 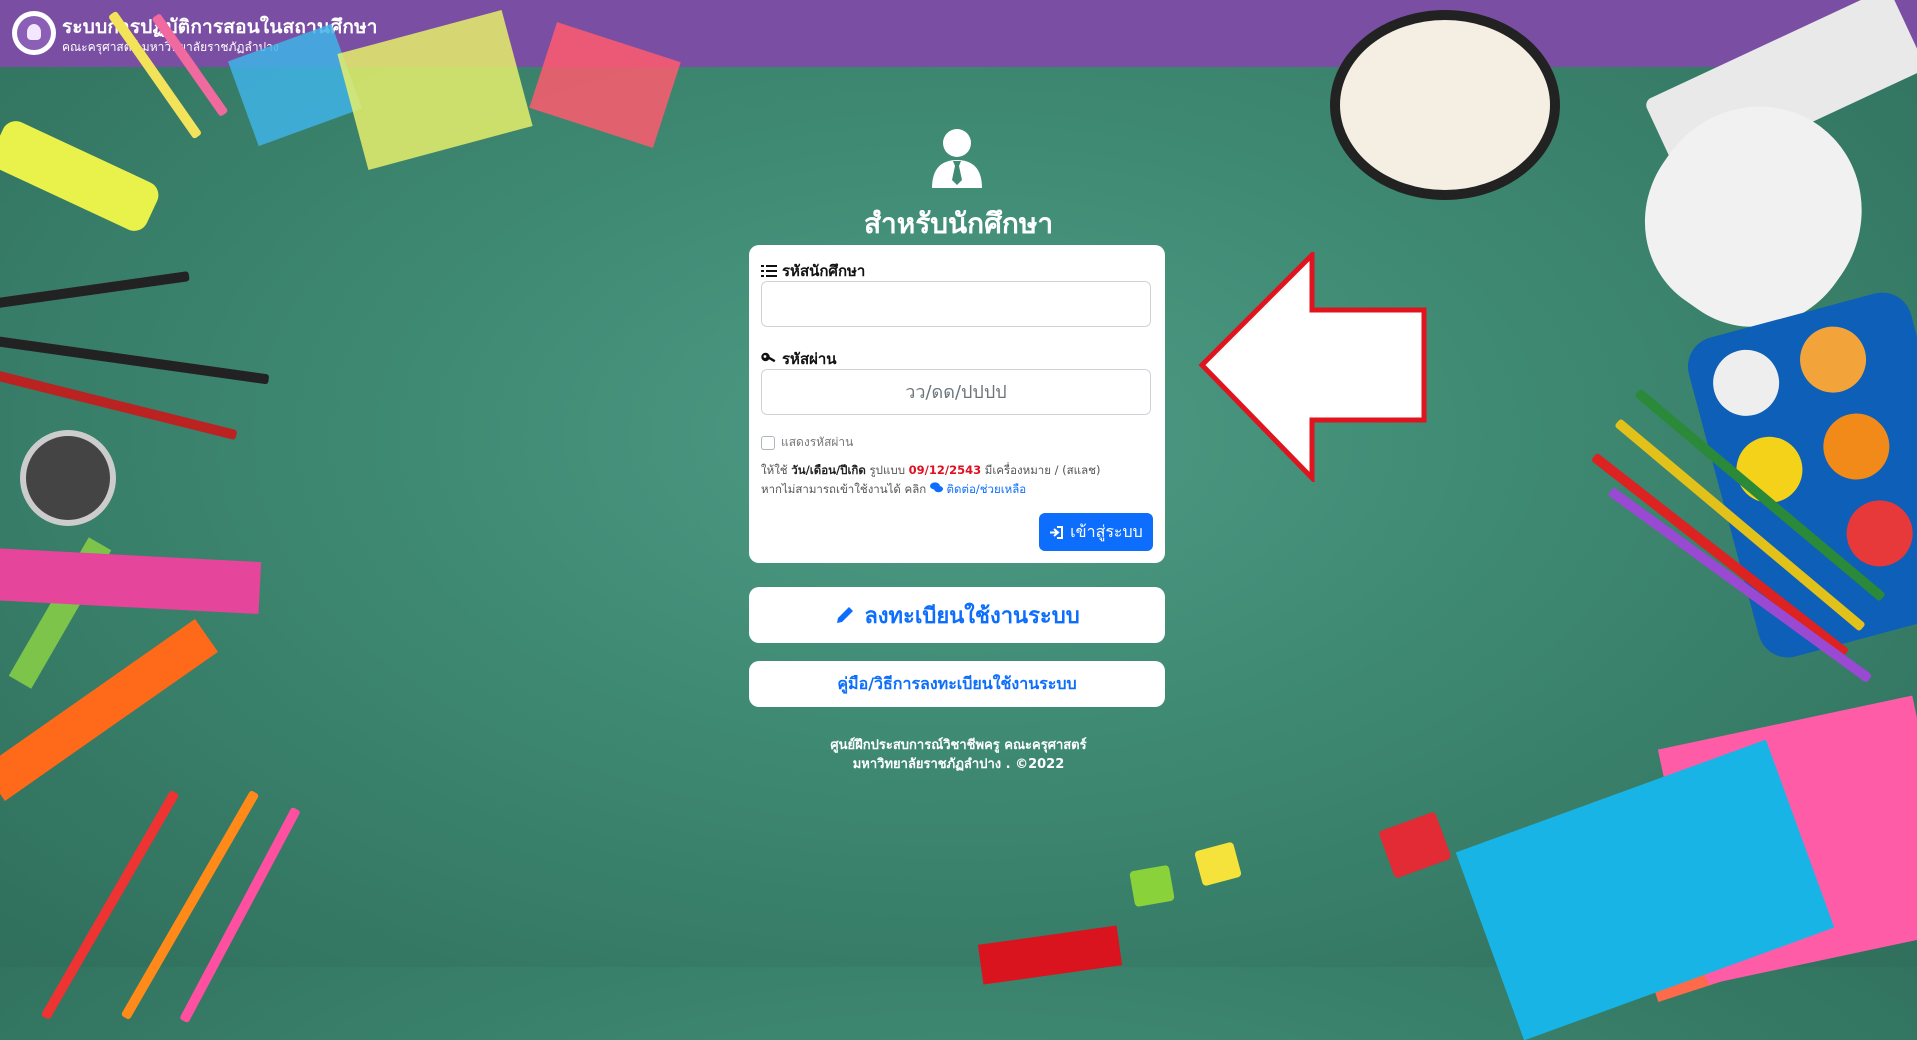 I want to click on hint-bold: วัน/เดือน/ปีเกิด, so click(x=828, y=470).